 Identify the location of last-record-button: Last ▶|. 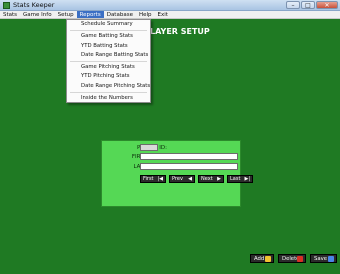
(240, 179).